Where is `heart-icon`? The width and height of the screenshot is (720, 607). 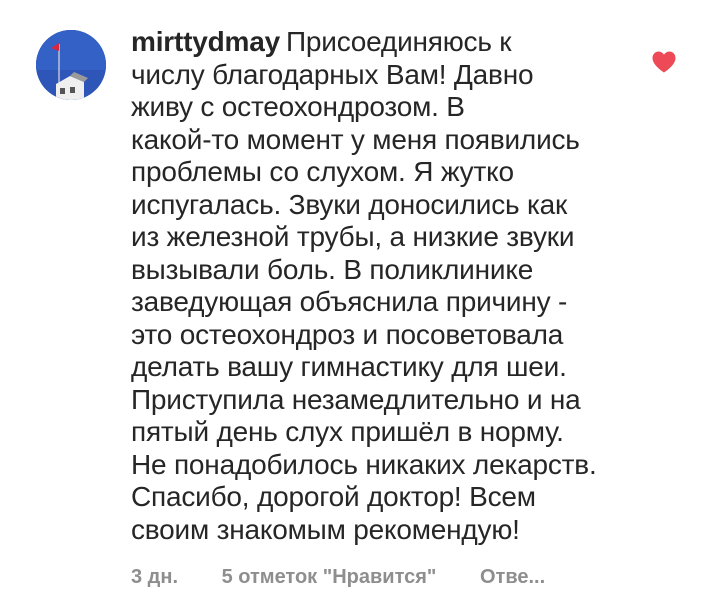 heart-icon is located at coordinates (664, 62).